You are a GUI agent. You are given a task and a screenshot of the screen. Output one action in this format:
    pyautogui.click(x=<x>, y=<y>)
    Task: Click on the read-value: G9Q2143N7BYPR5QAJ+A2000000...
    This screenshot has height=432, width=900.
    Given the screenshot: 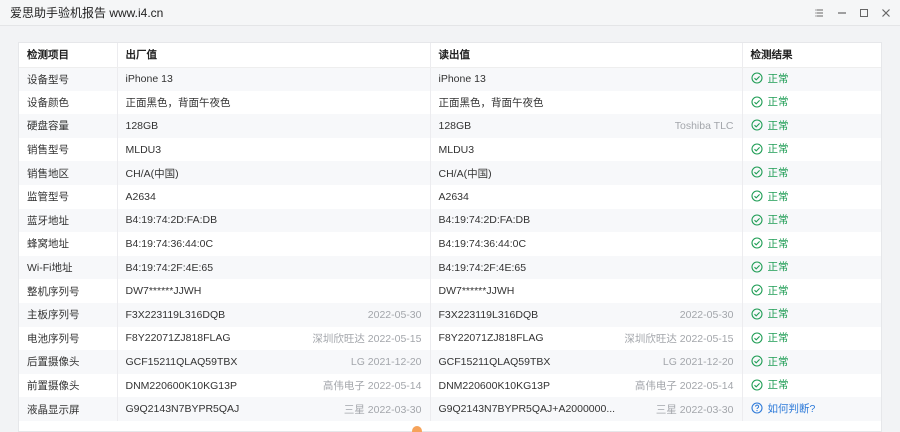 What is the action you would take?
    pyautogui.click(x=527, y=409)
    